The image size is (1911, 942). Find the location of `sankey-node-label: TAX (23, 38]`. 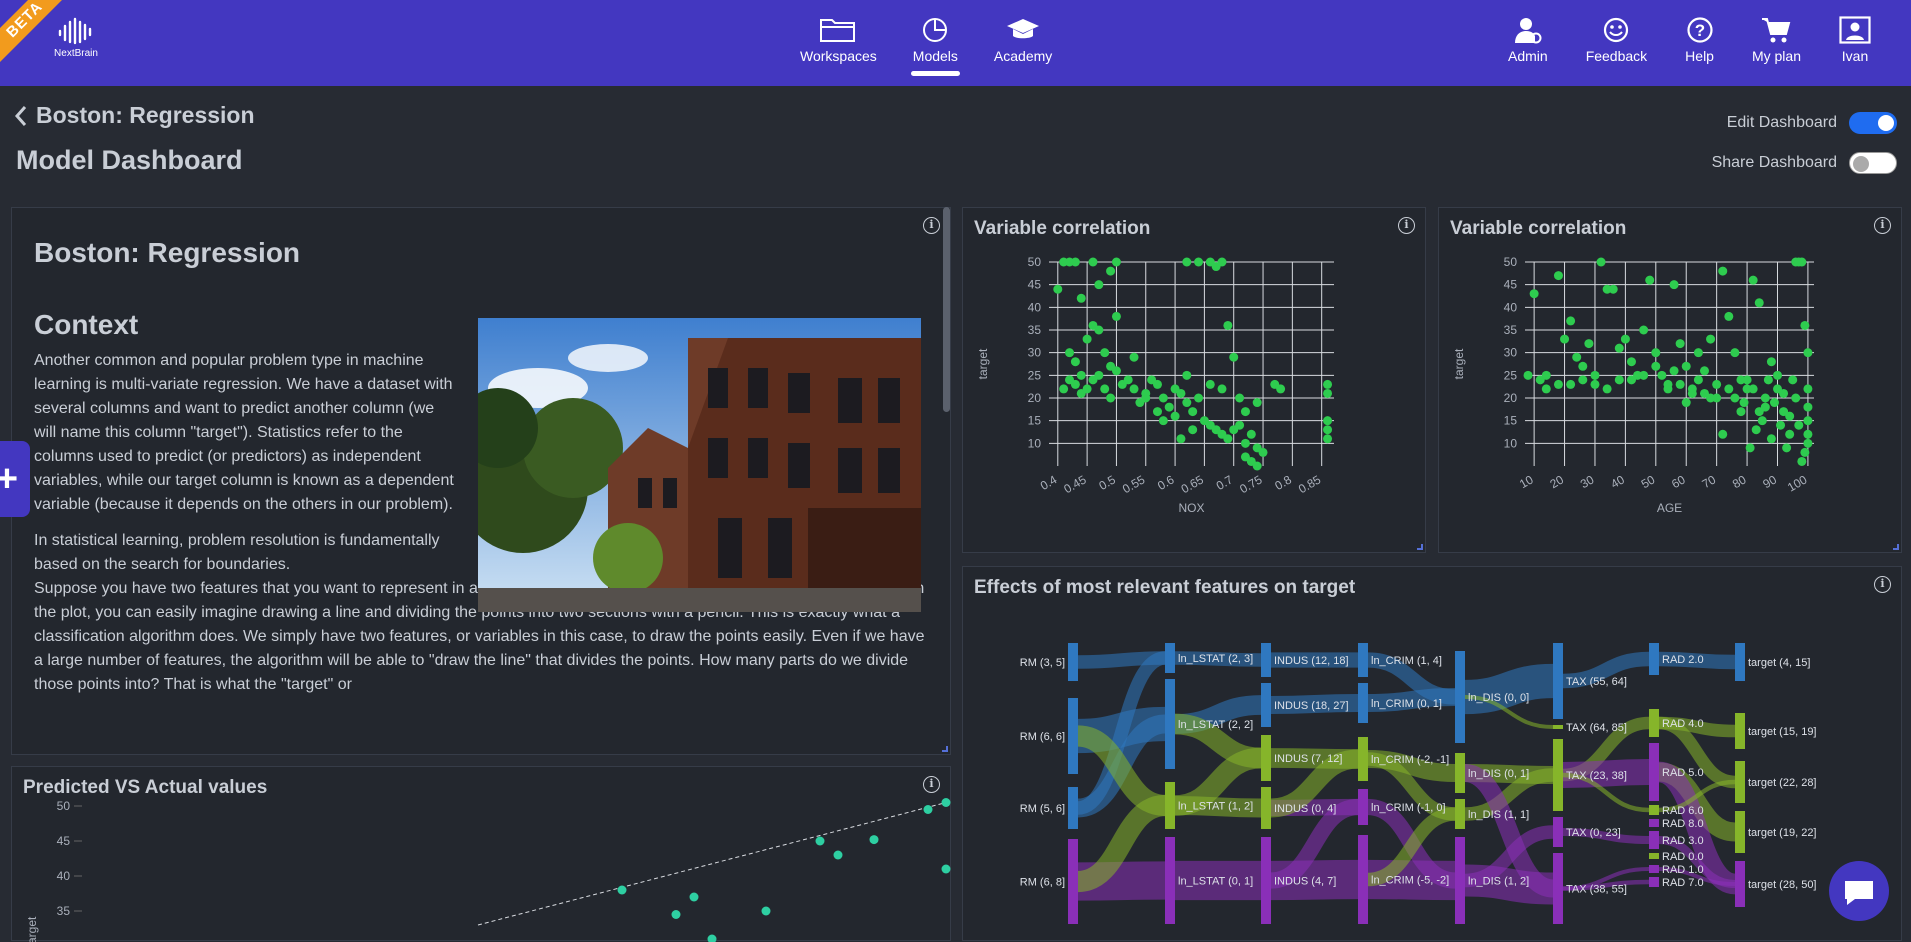

sankey-node-label: TAX (23, 38] is located at coordinates (1596, 776).